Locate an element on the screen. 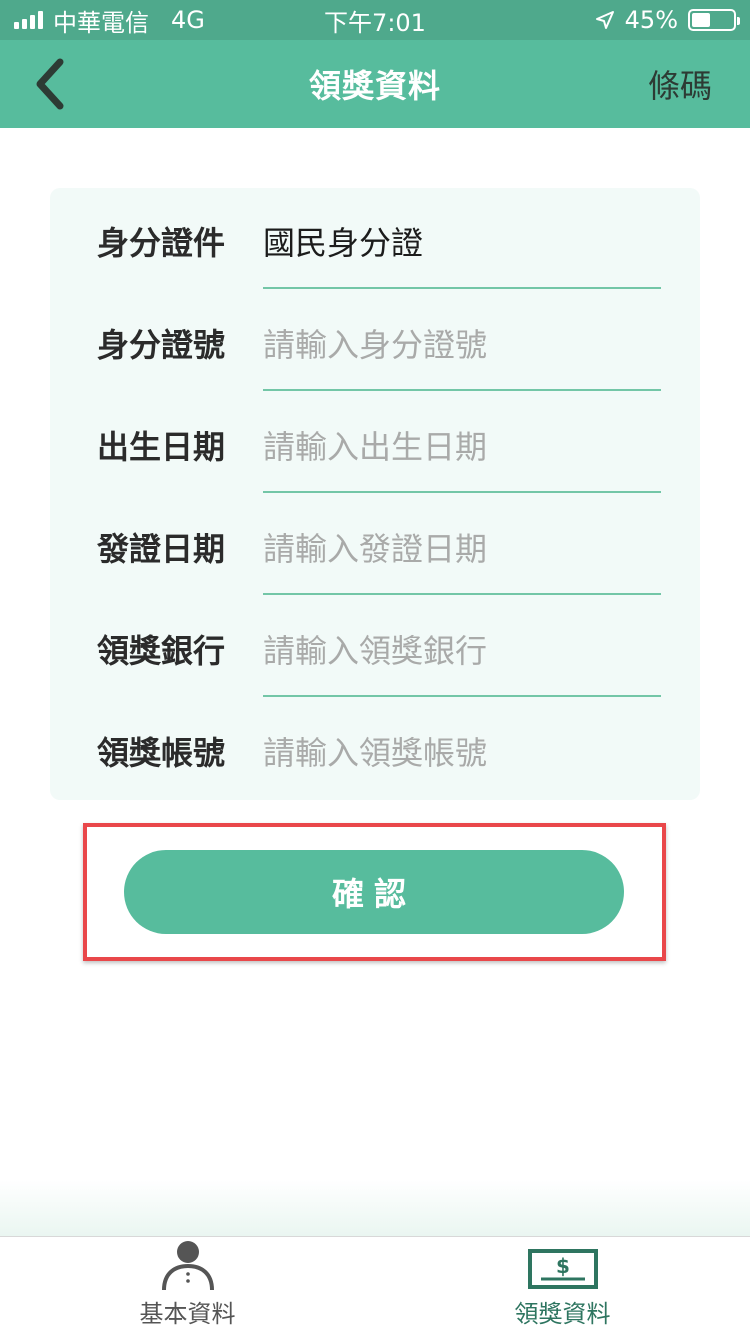  battery-icon is located at coordinates (714, 20).